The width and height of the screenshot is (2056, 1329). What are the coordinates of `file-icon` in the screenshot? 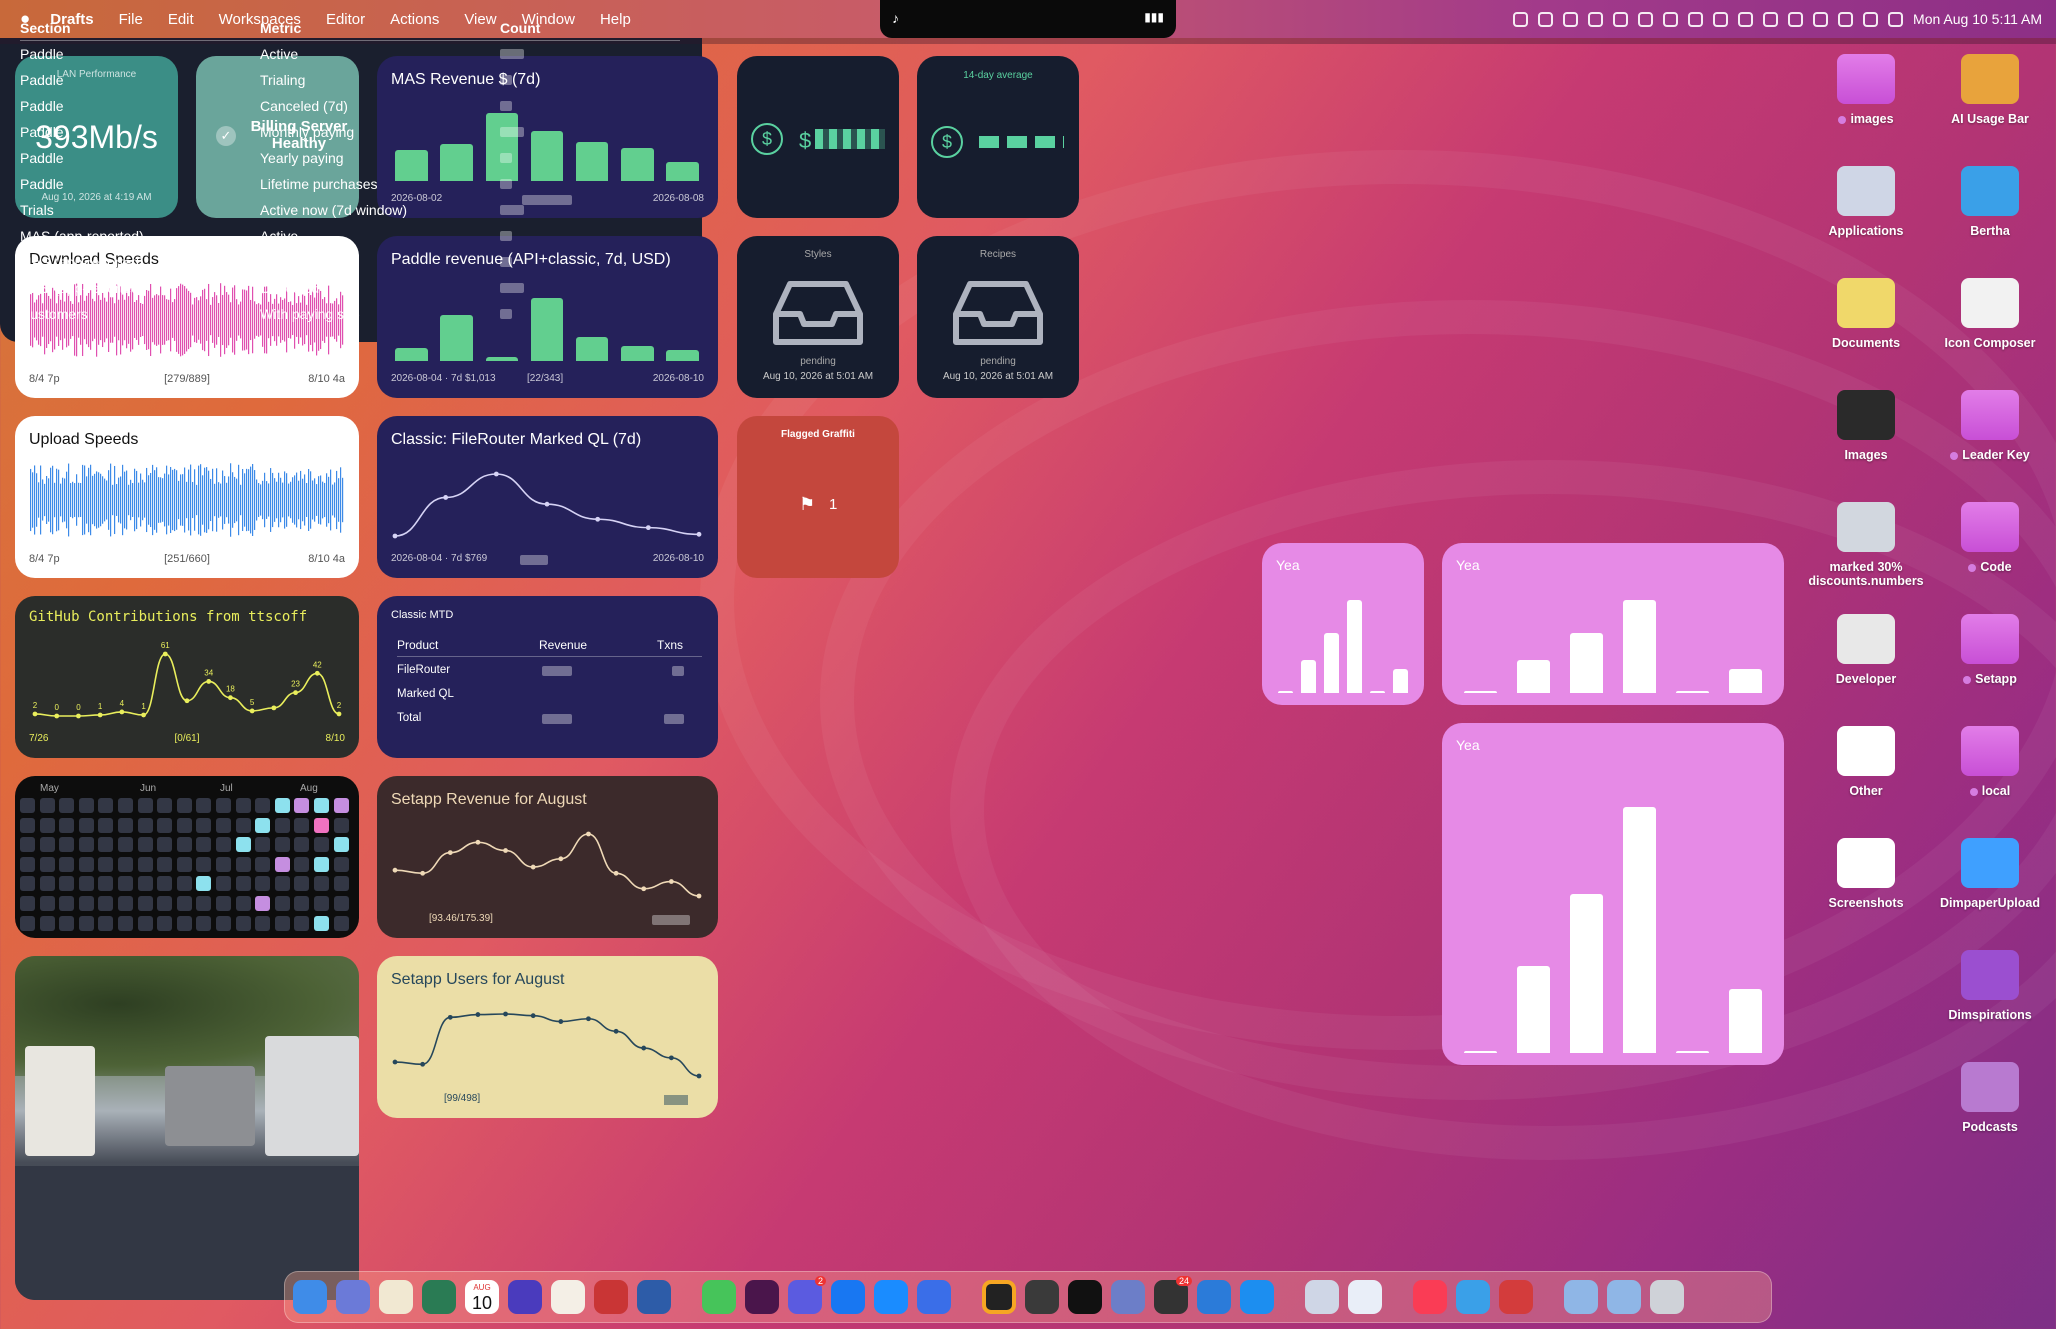 It's located at (1866, 639).